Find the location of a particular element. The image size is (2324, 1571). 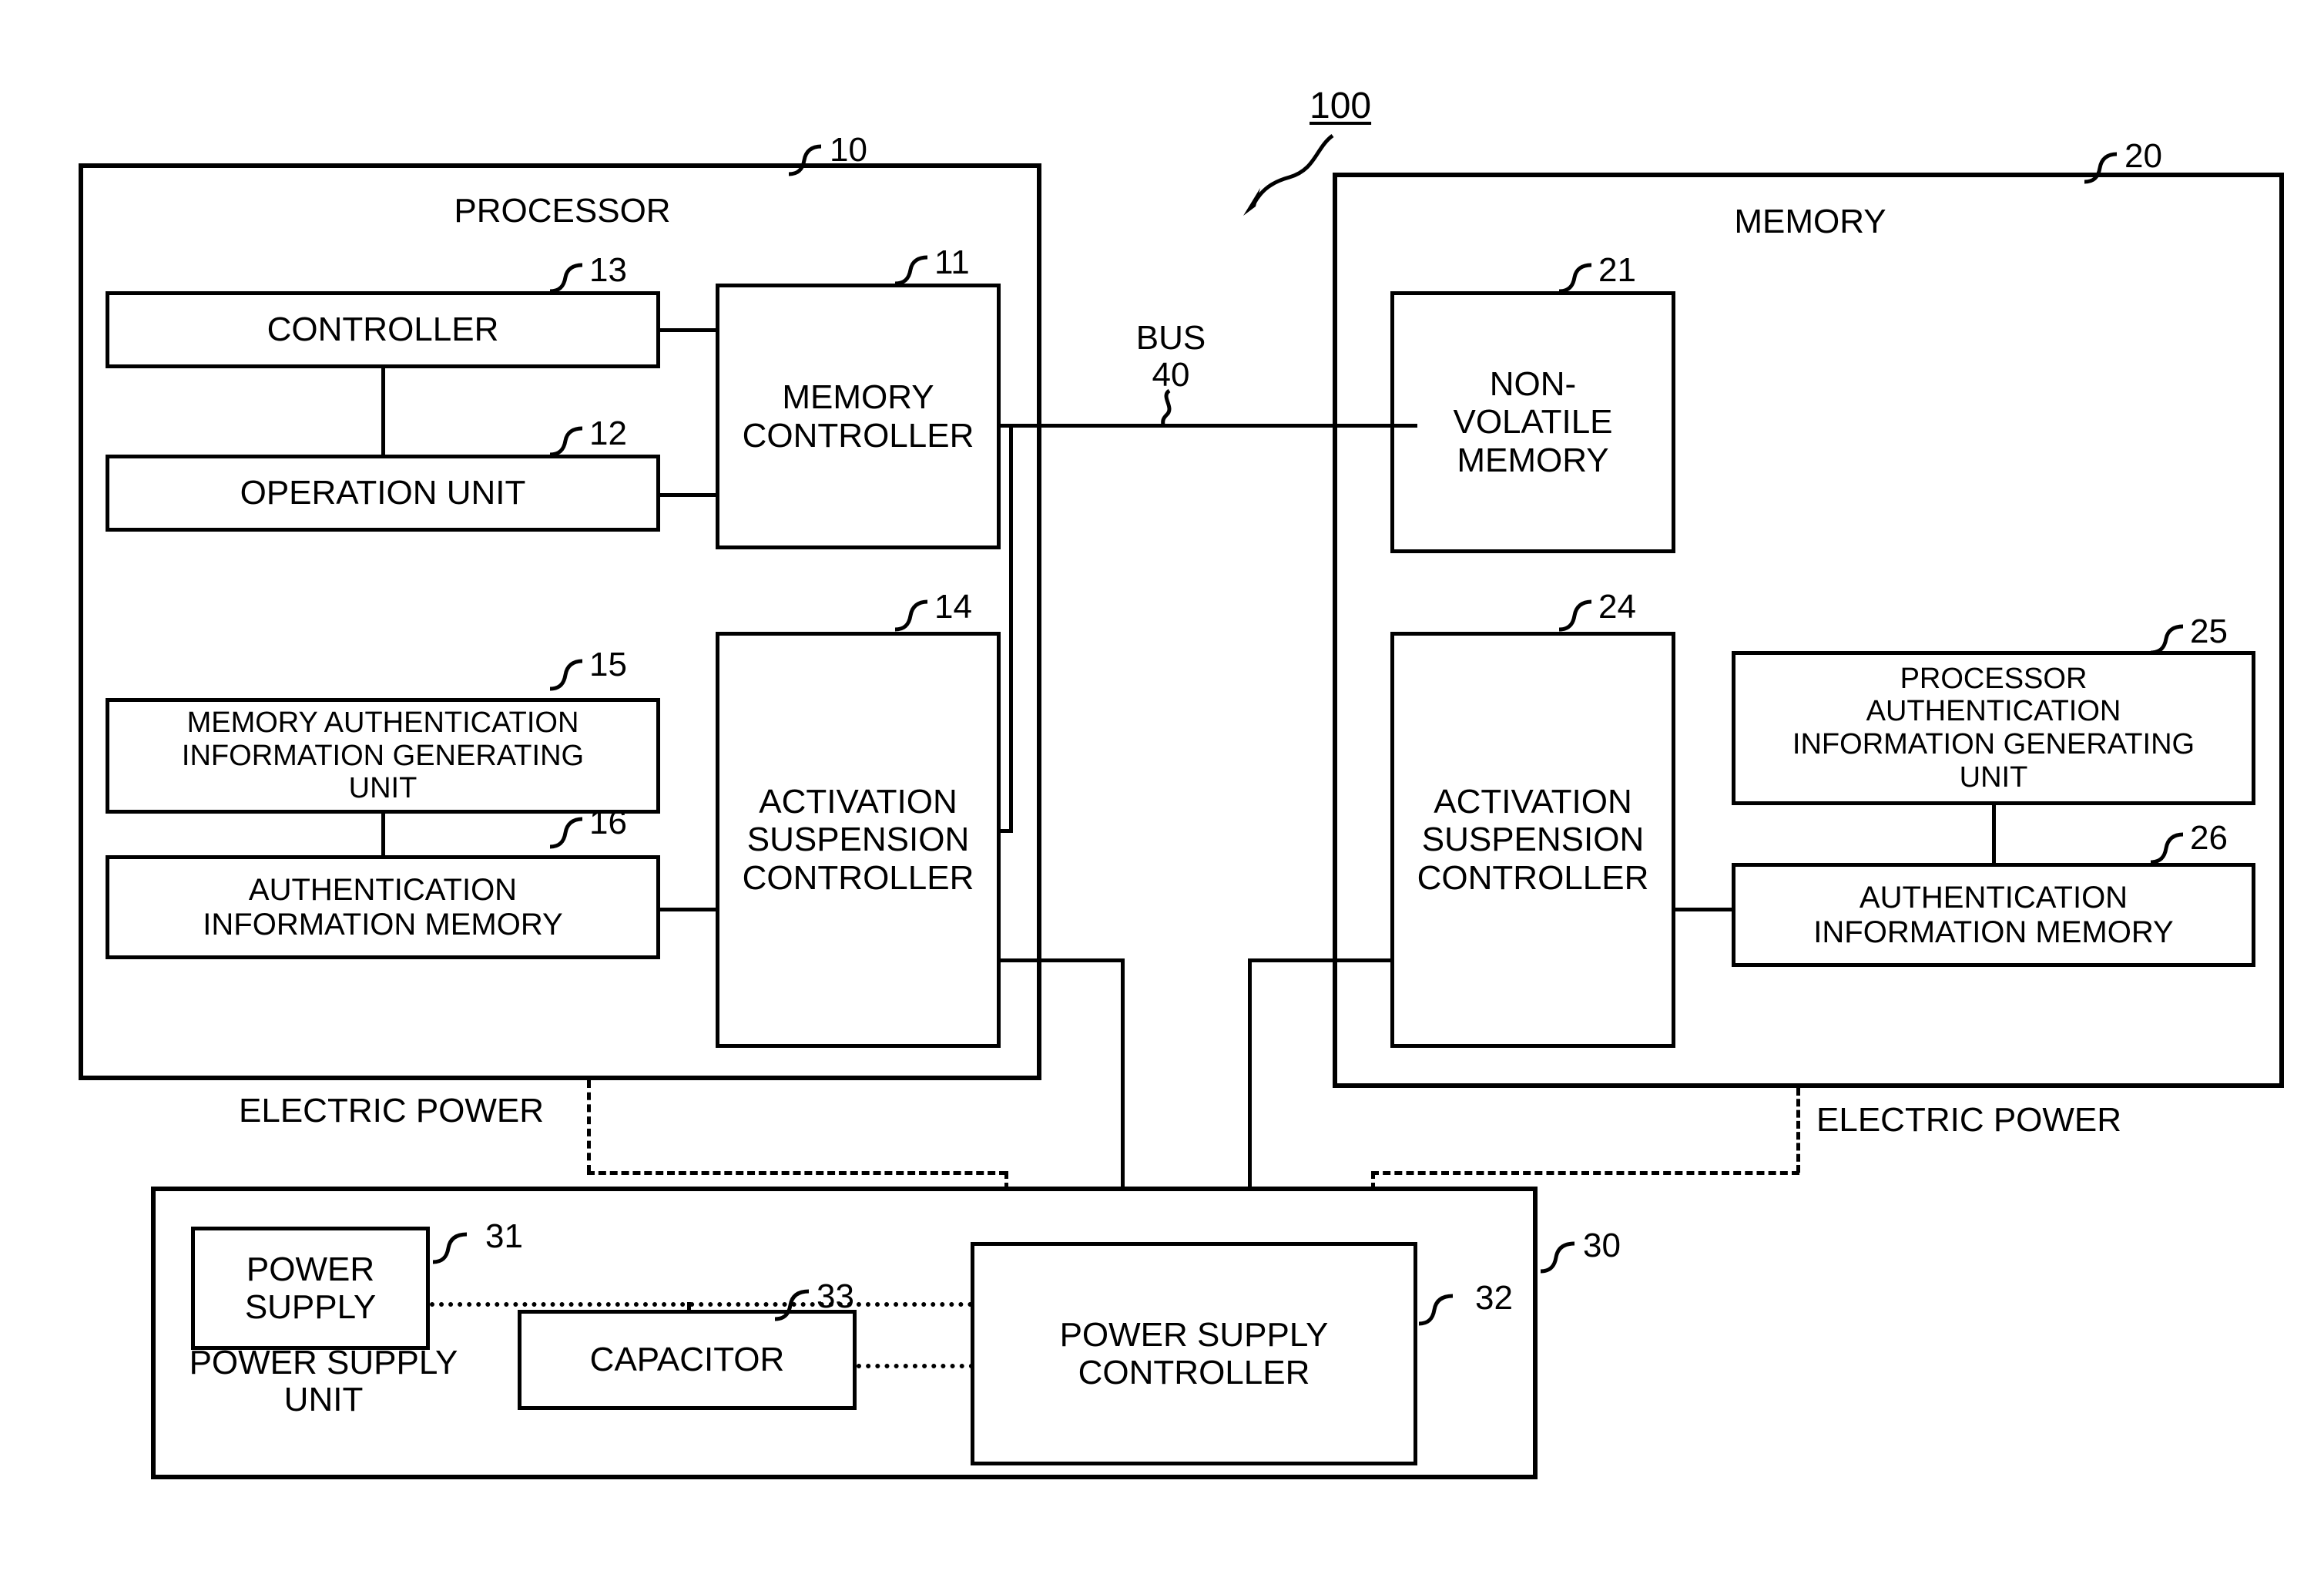

block-nonvolatile-memory-ref: 21 is located at coordinates (1617, 270).